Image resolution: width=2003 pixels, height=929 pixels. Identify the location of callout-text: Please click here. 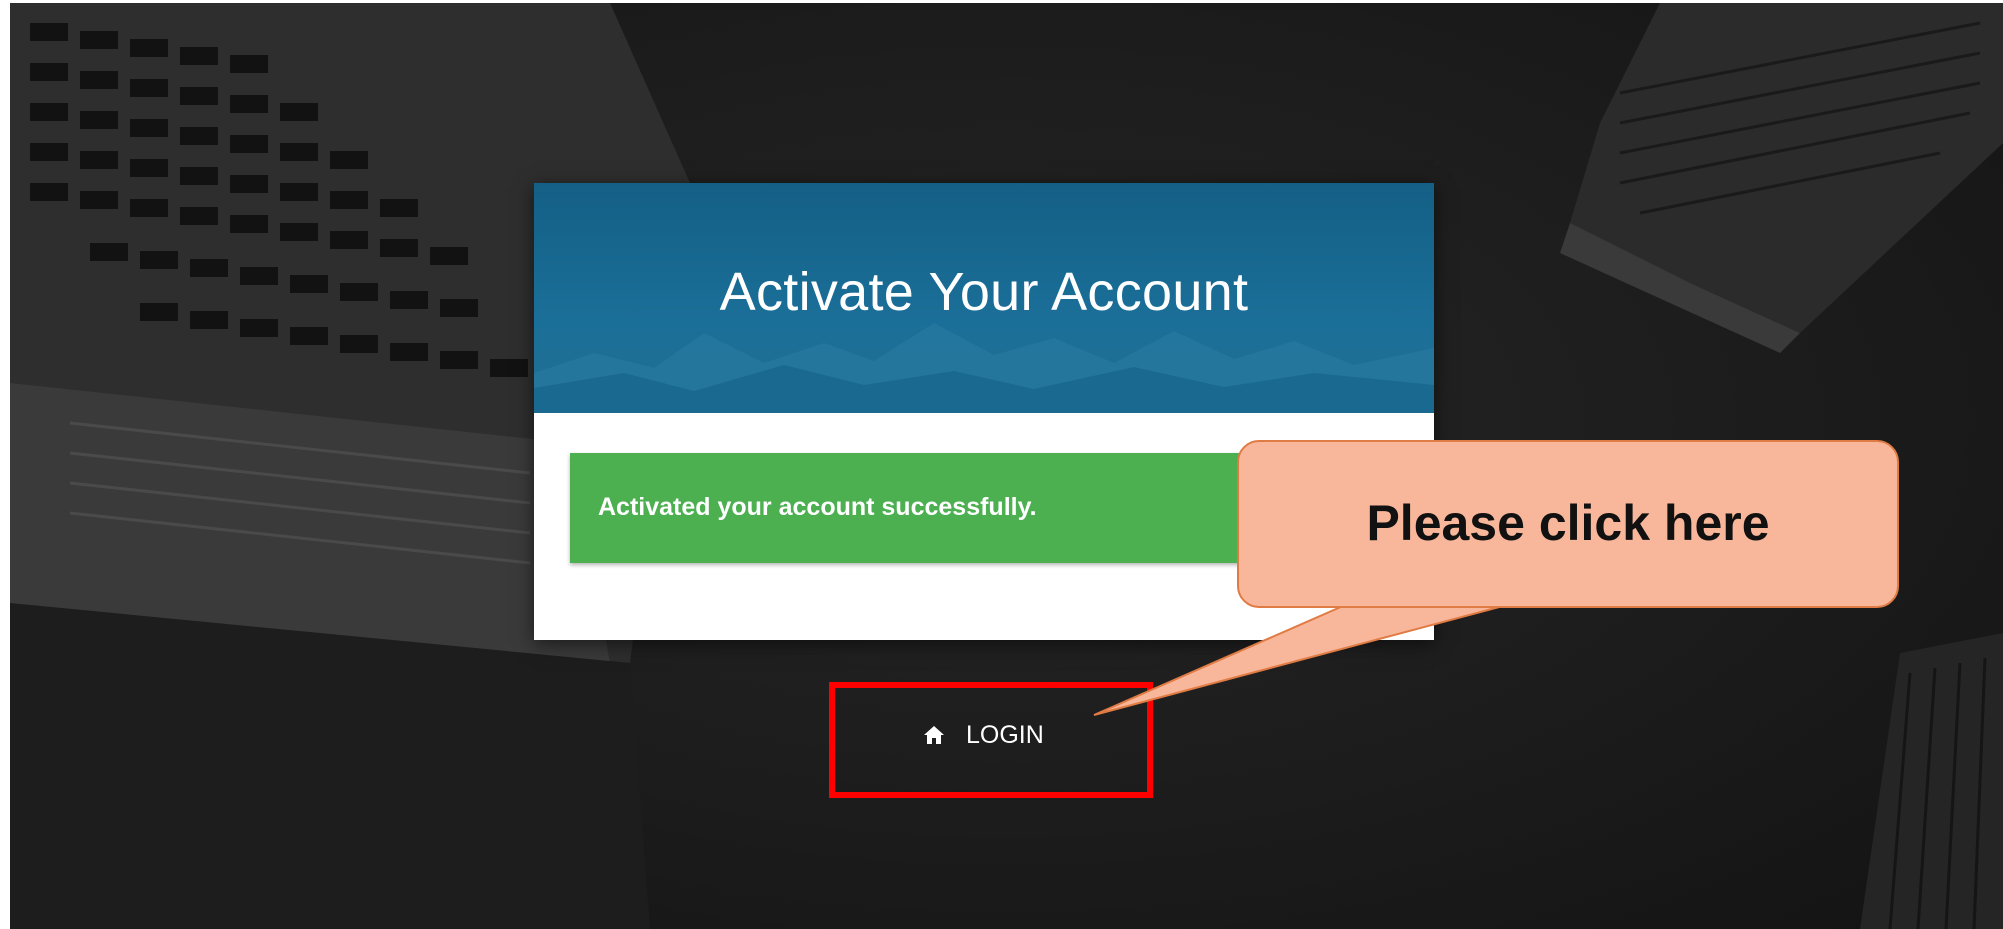
(1568, 523).